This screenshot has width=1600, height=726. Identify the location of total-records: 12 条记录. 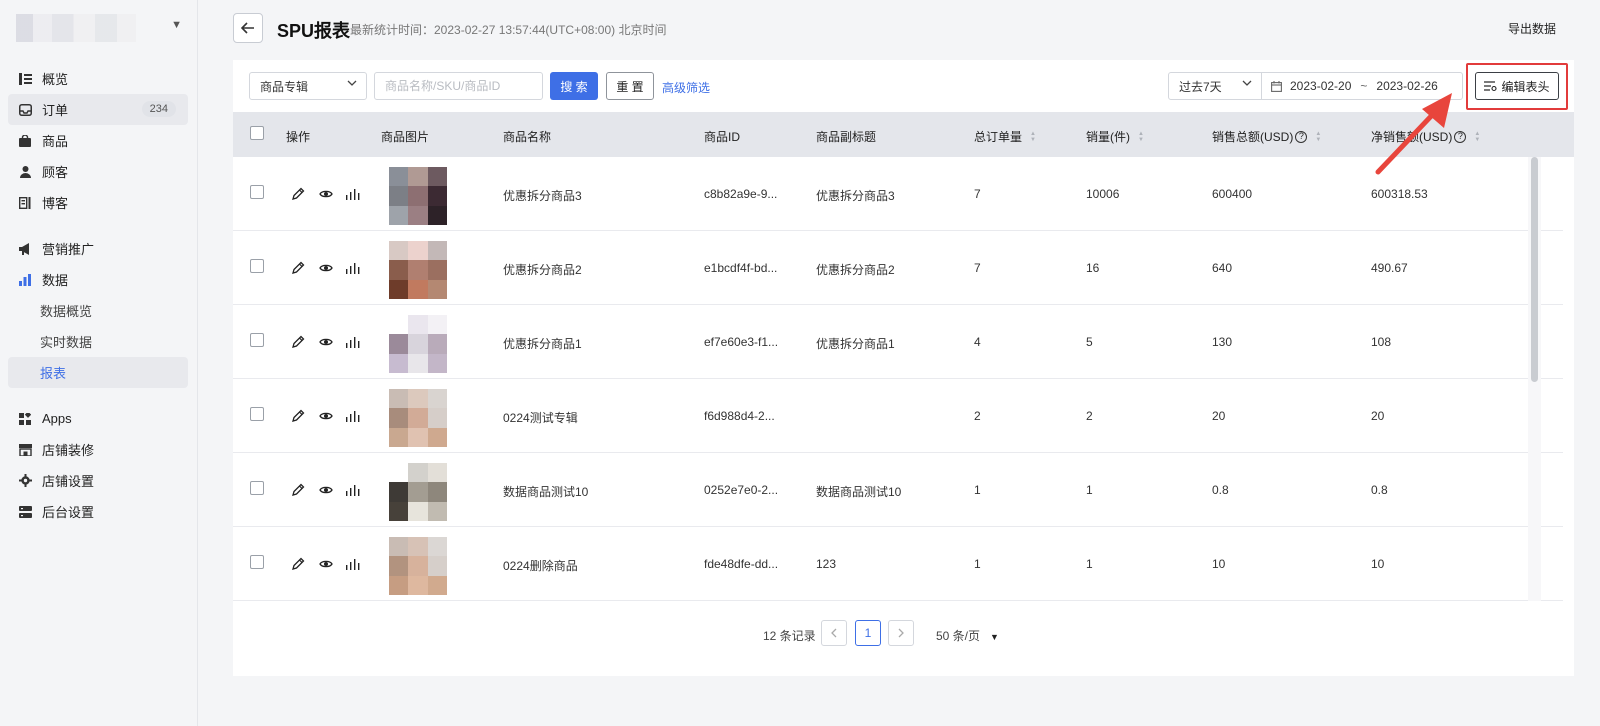
(789, 636).